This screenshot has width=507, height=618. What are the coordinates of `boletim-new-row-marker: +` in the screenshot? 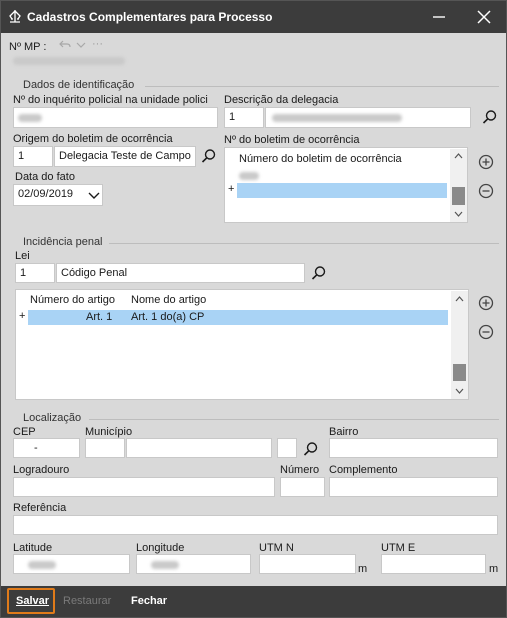 It's located at (231, 189).